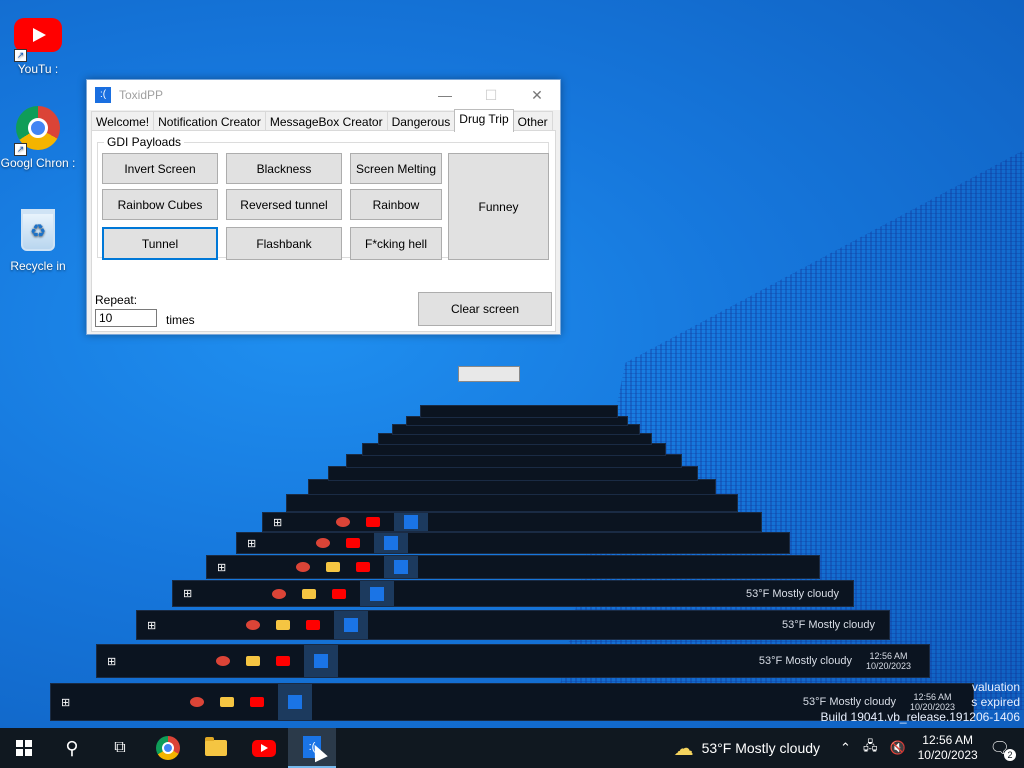 This screenshot has width=1024, height=768. Describe the element at coordinates (513, 661) in the screenshot. I see `ghost-taskbar: ⊞ 53°F Mostly cloudy 12:56 AM 10/20/2023` at that location.